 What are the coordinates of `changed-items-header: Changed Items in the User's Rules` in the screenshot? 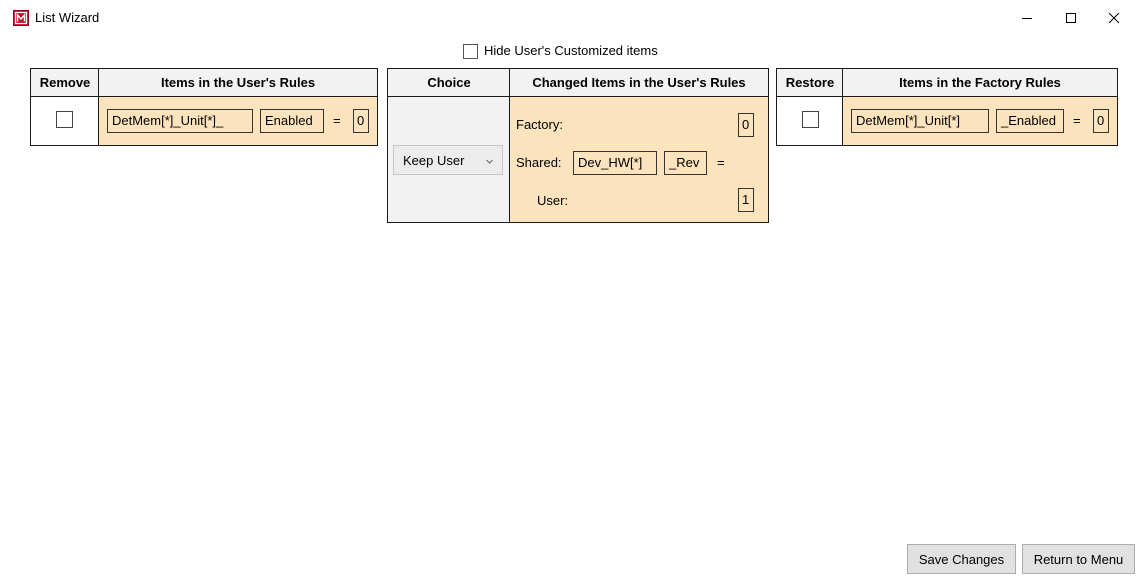 It's located at (639, 83).